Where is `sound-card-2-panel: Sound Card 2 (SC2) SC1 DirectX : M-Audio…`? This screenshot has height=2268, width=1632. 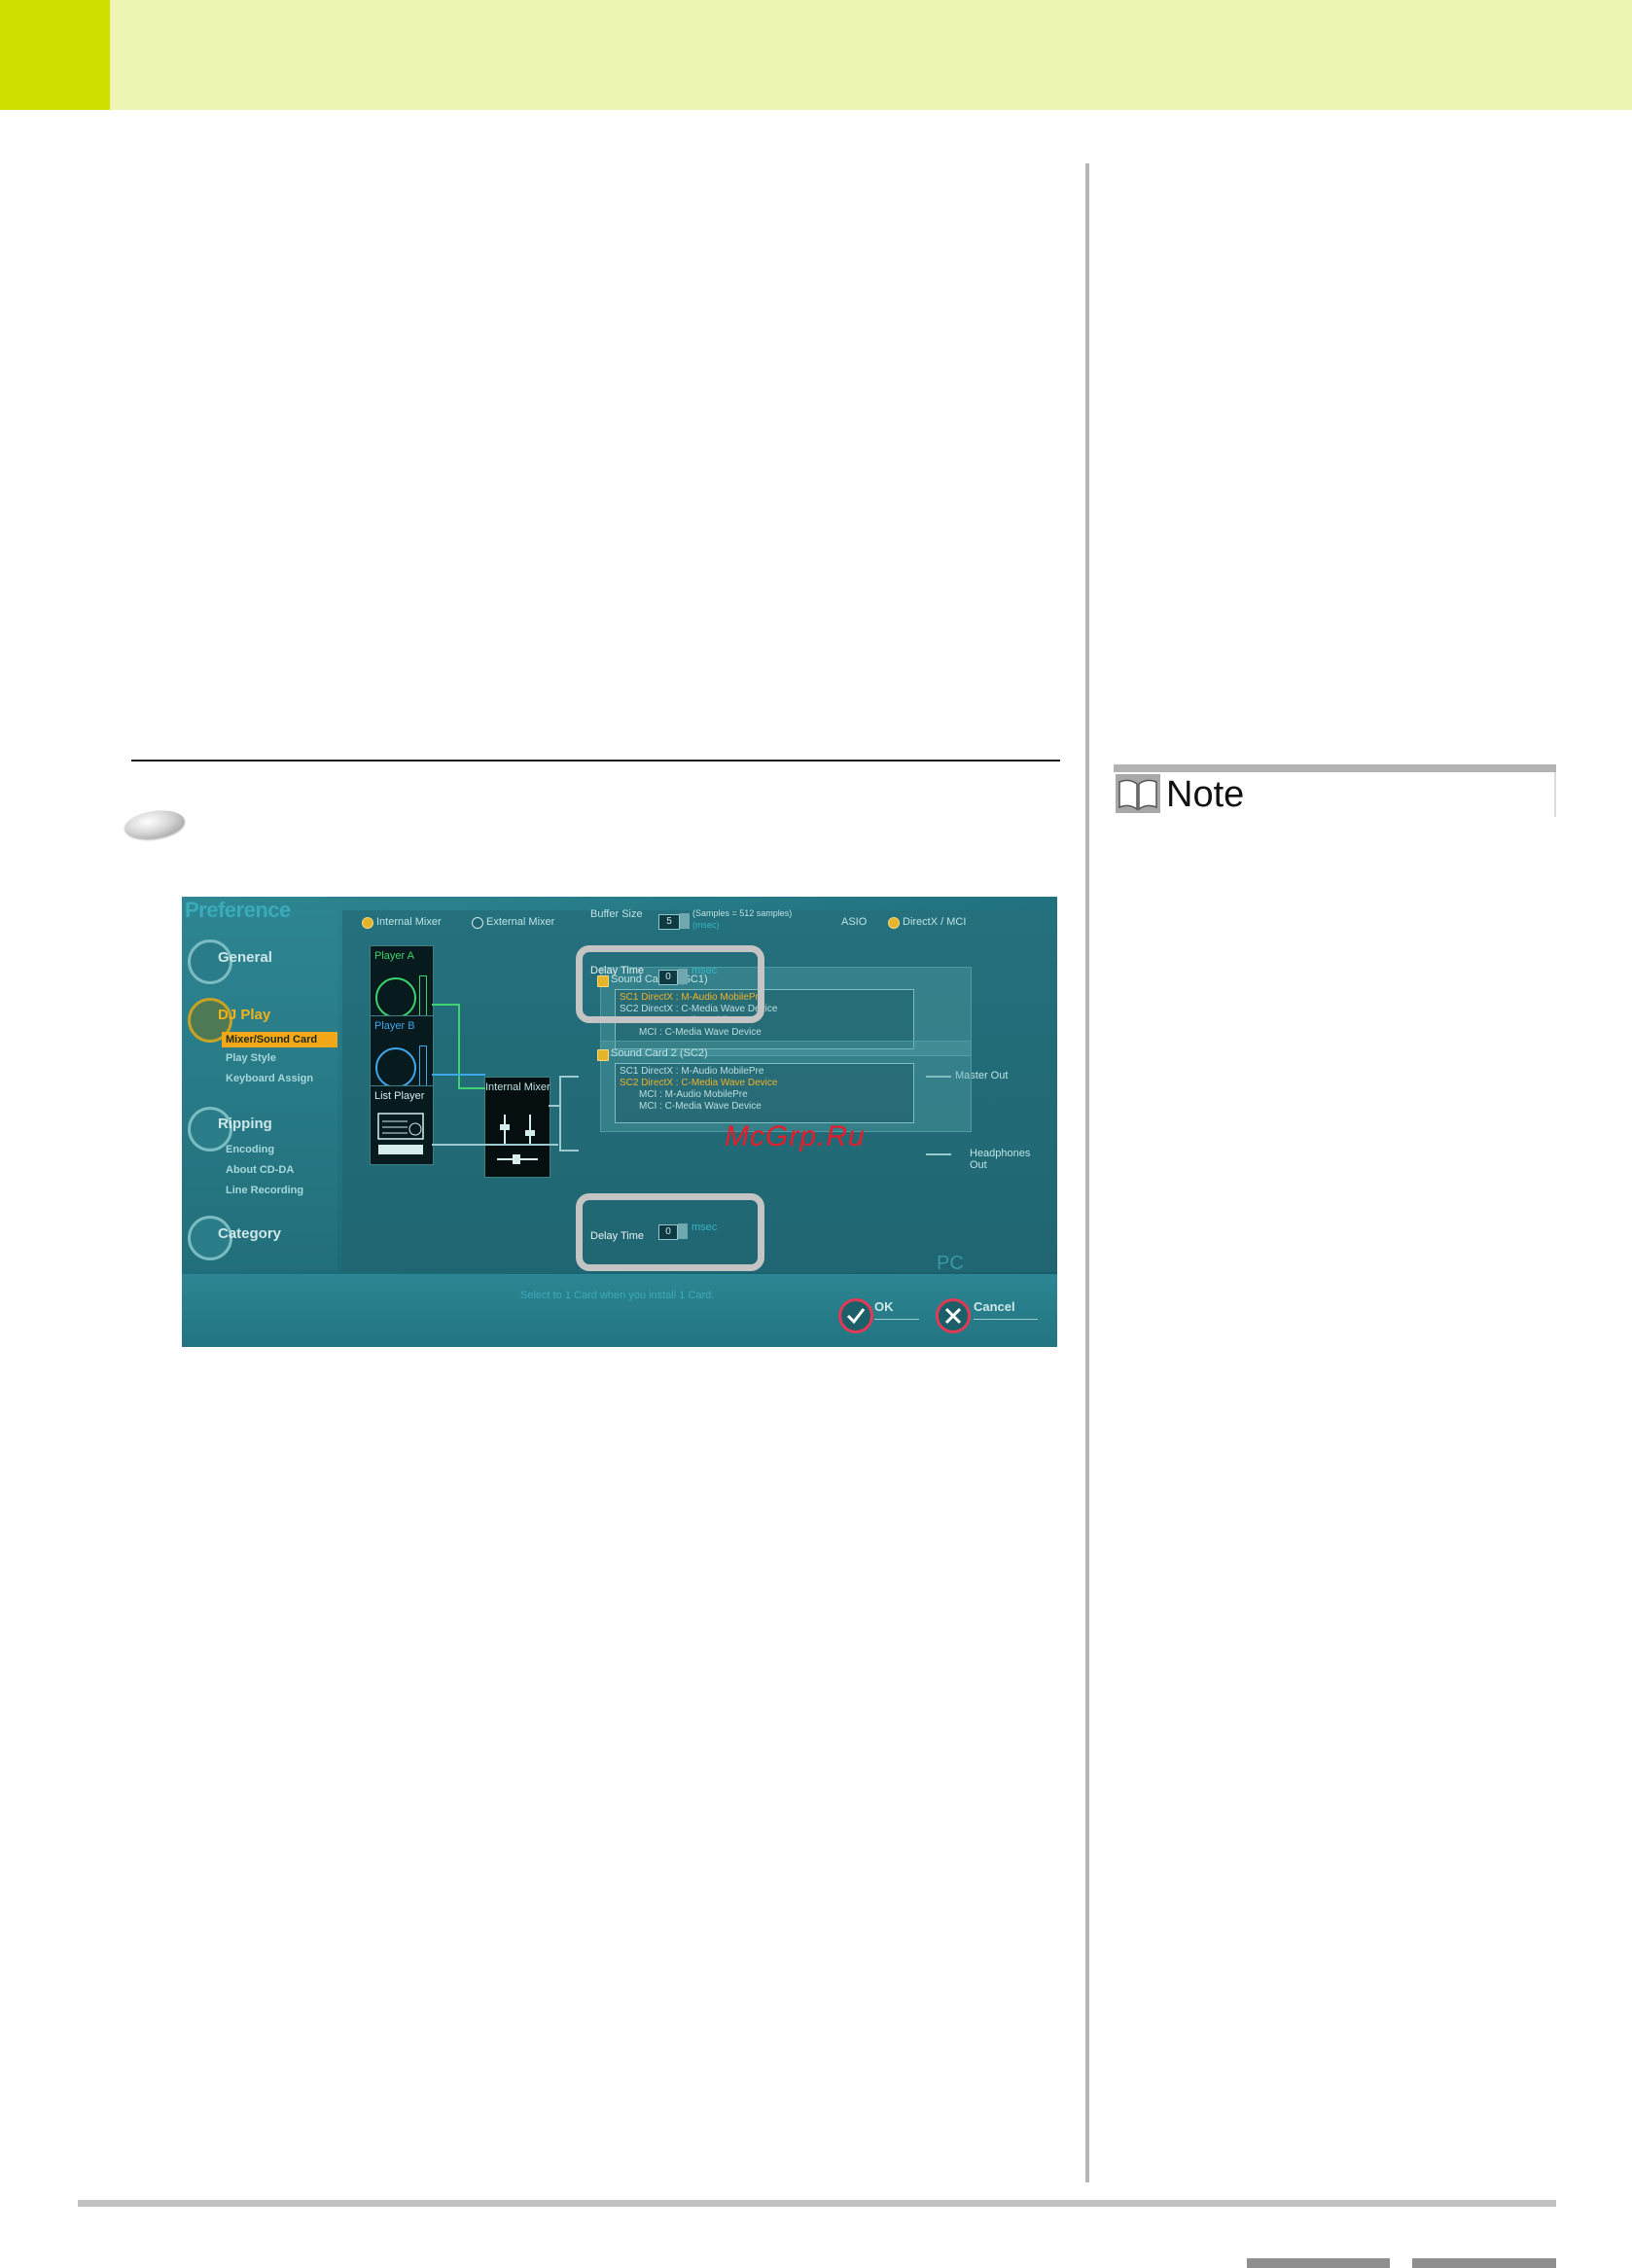 sound-card-2-panel: Sound Card 2 (SC2) SC1 DirectX : M-Audio… is located at coordinates (784, 1086).